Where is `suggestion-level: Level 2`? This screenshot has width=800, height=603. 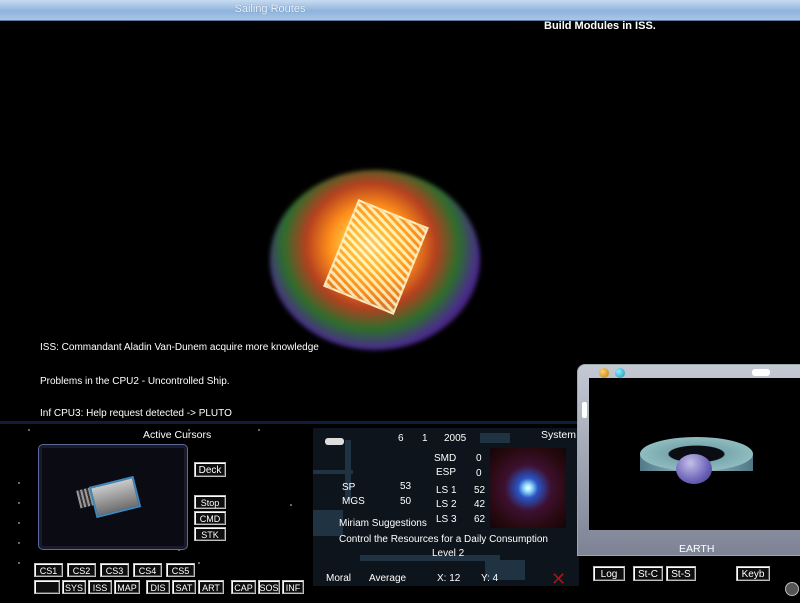 suggestion-level: Level 2 is located at coordinates (448, 553).